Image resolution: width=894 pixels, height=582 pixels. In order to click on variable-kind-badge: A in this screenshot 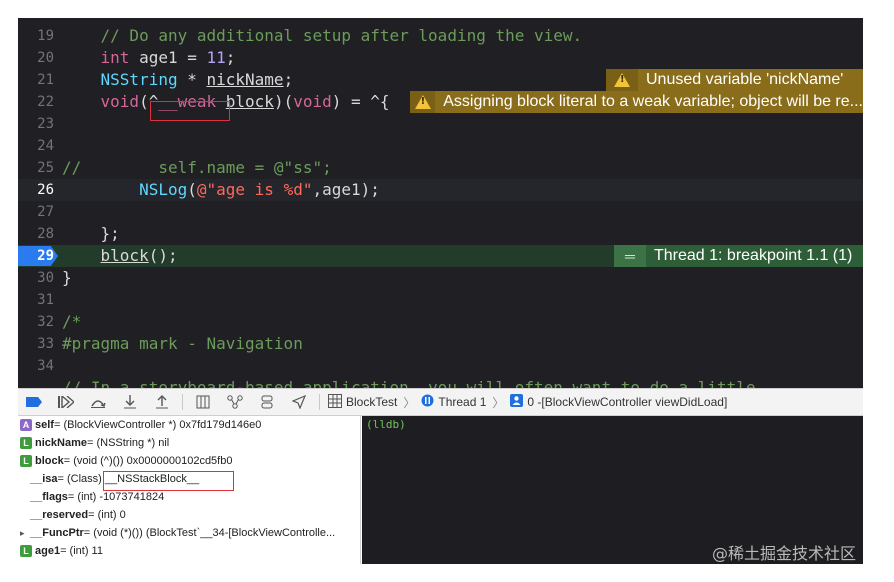, I will do `click(26, 425)`.